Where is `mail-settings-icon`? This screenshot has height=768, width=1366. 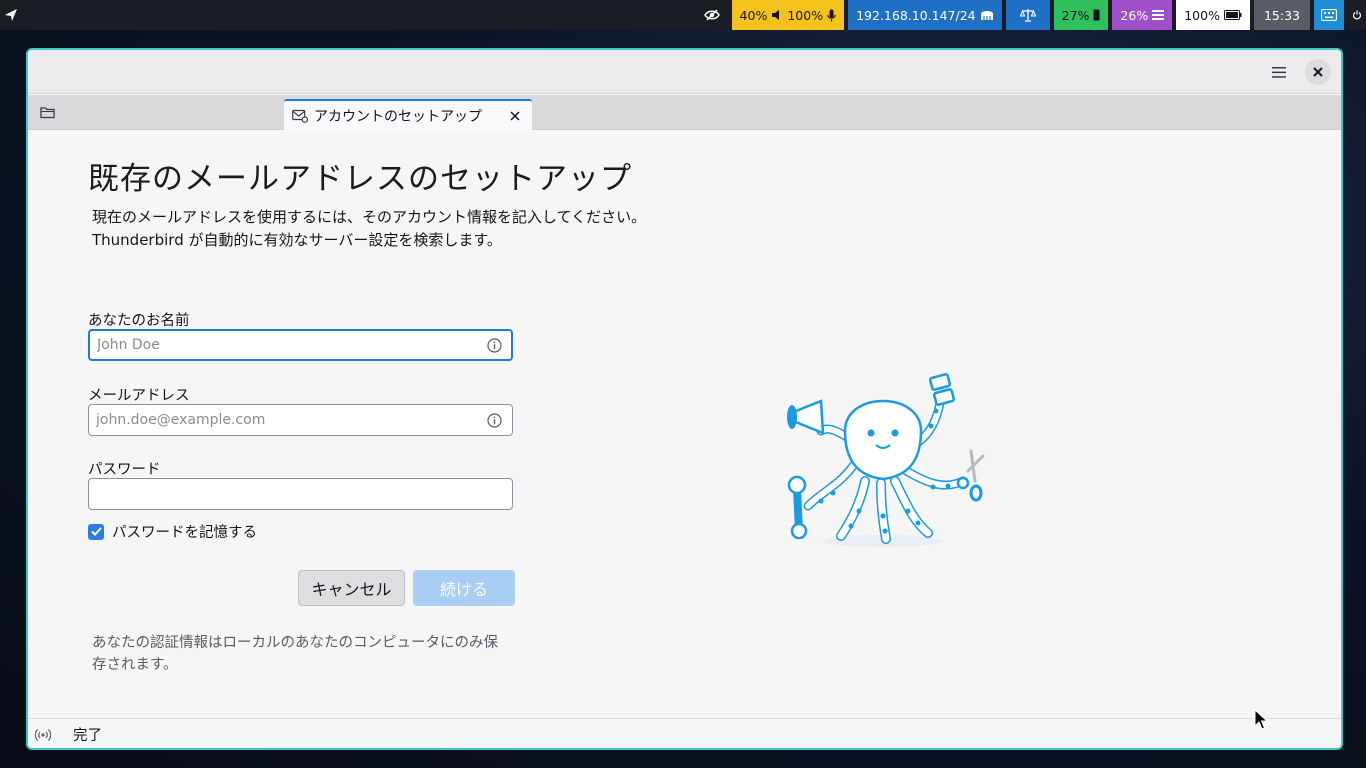
mail-settings-icon is located at coordinates (300, 116).